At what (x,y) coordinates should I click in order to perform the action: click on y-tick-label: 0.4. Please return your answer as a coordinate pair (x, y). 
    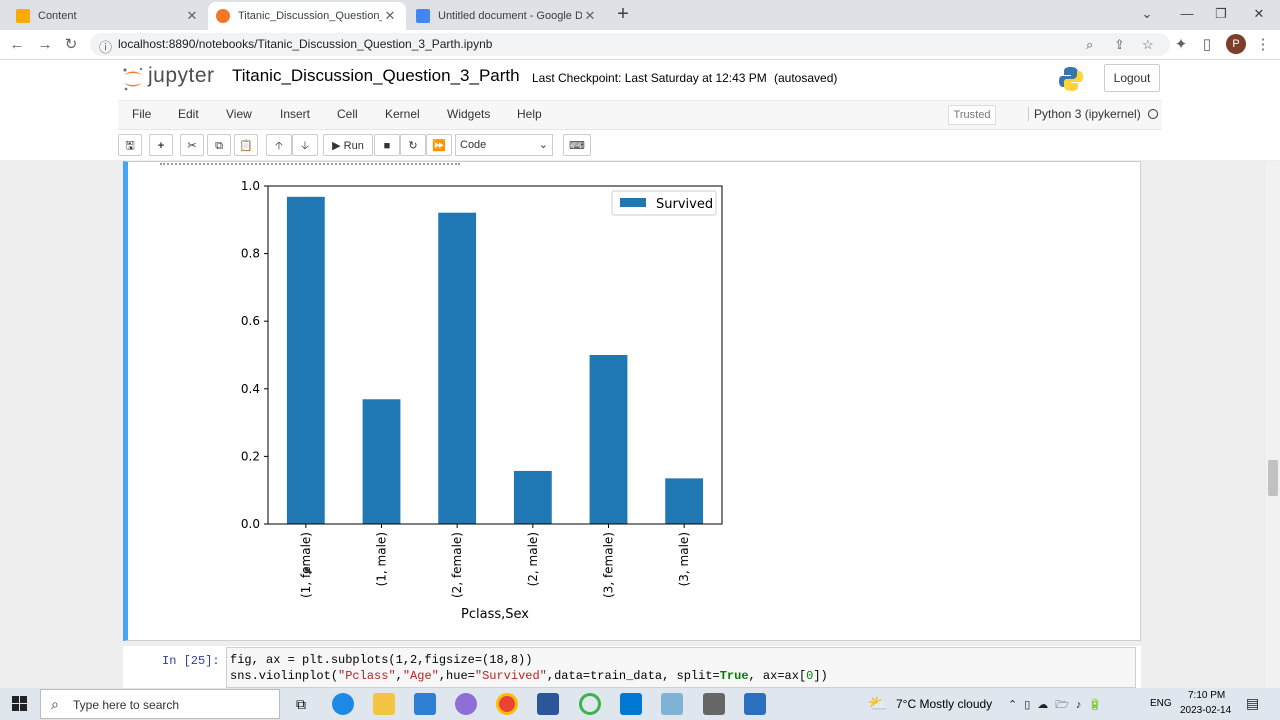
    Looking at the image, I should click on (250, 389).